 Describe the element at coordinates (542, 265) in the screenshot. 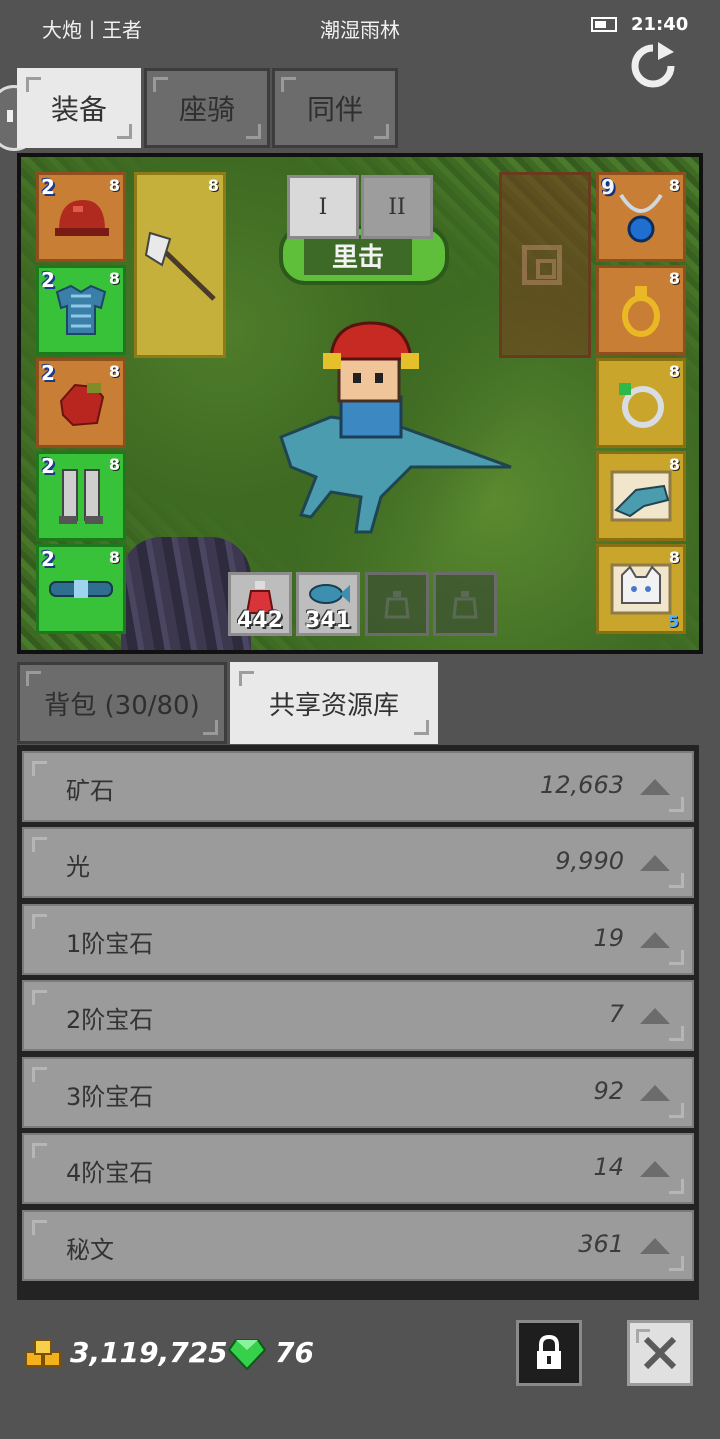

I see `empty-slot-icon` at that location.